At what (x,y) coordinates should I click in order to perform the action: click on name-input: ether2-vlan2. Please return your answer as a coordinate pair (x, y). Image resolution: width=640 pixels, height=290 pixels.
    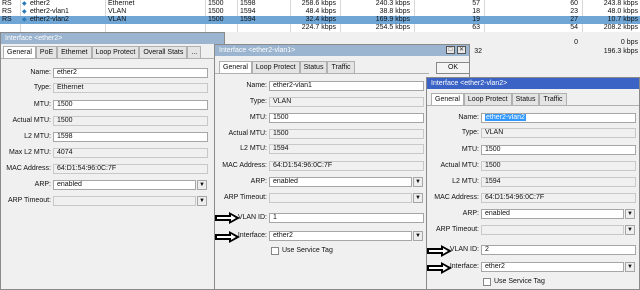
    Looking at the image, I should click on (558, 118).